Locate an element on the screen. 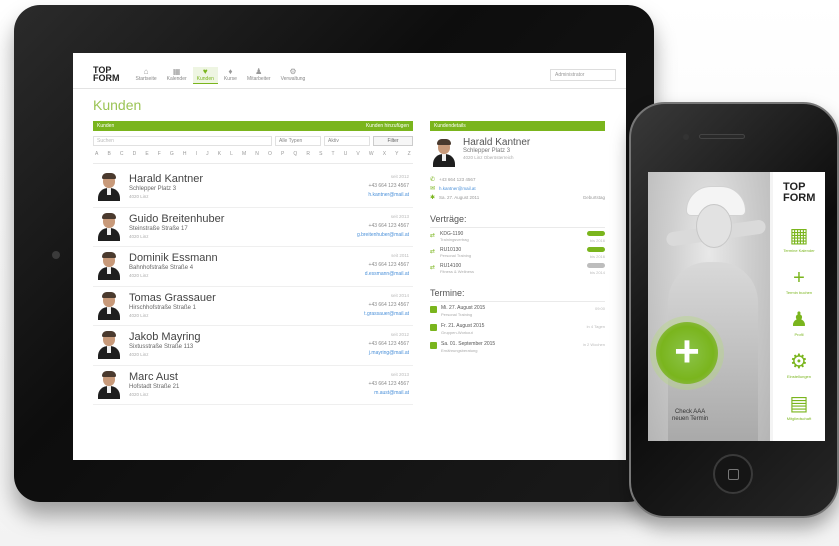  alphabet-letter: P is located at coordinates (282, 154).